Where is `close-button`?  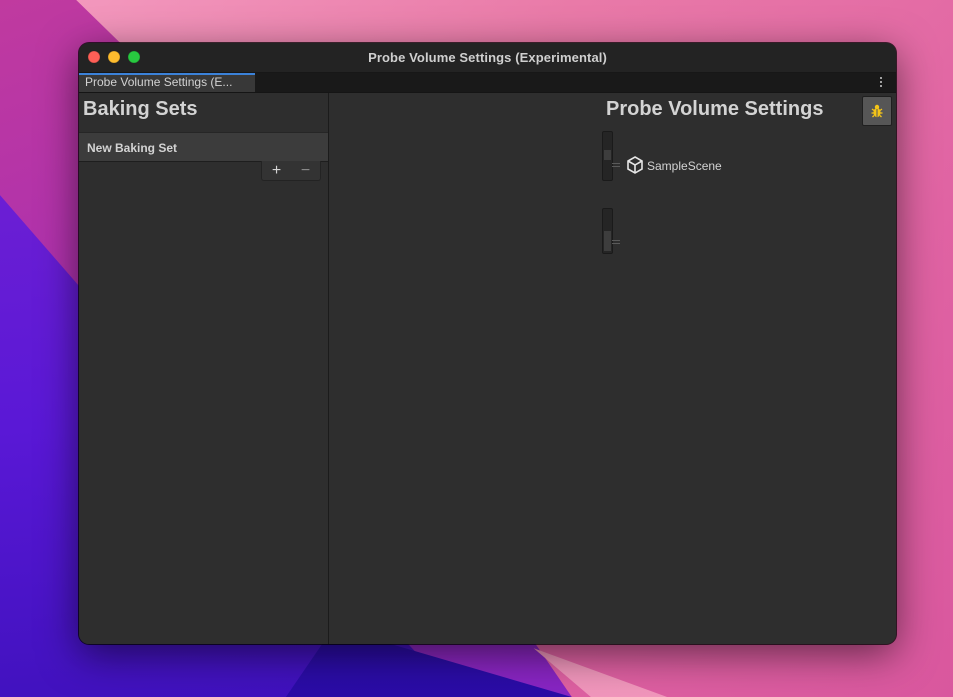
close-button is located at coordinates (94, 57).